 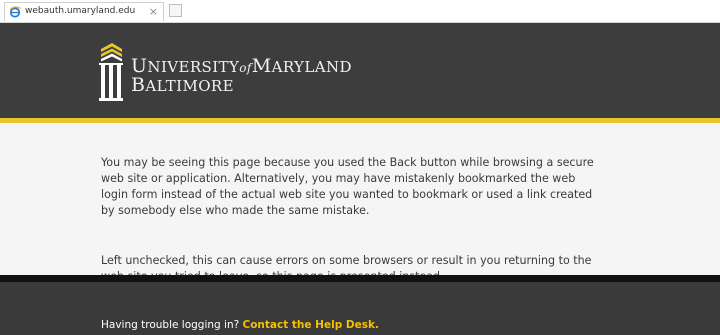 I want to click on wordmark-line-1: UNIVERSITYofMARYLAND, so click(x=241, y=66).